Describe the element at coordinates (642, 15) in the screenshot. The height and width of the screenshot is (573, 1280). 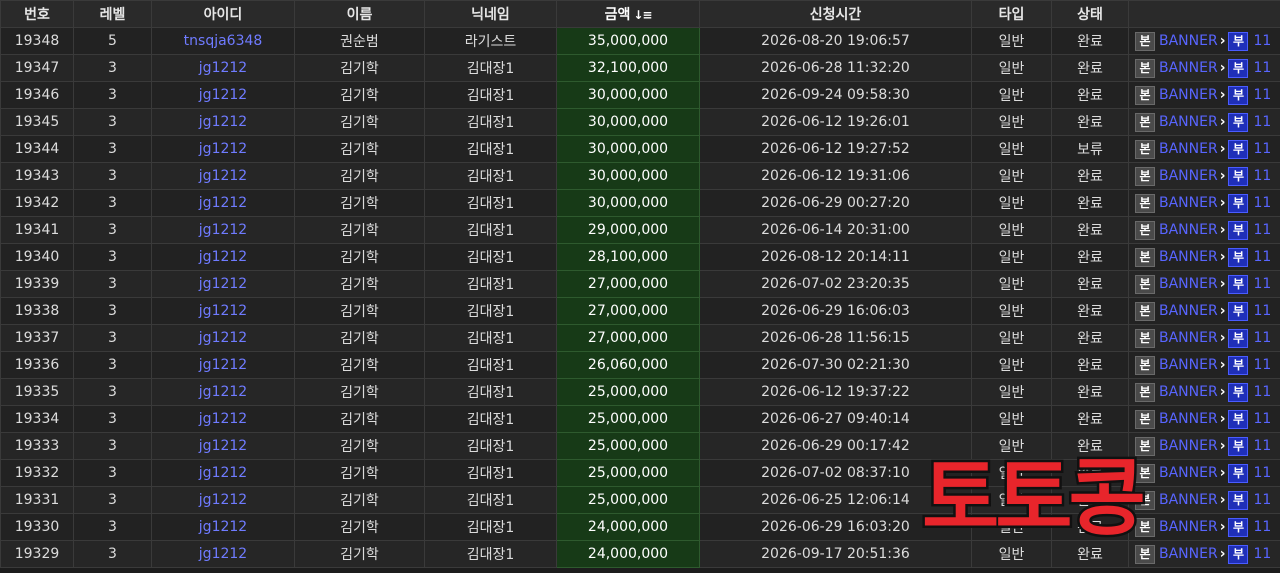
I see `sort-desc-icon: ↓≡` at that location.